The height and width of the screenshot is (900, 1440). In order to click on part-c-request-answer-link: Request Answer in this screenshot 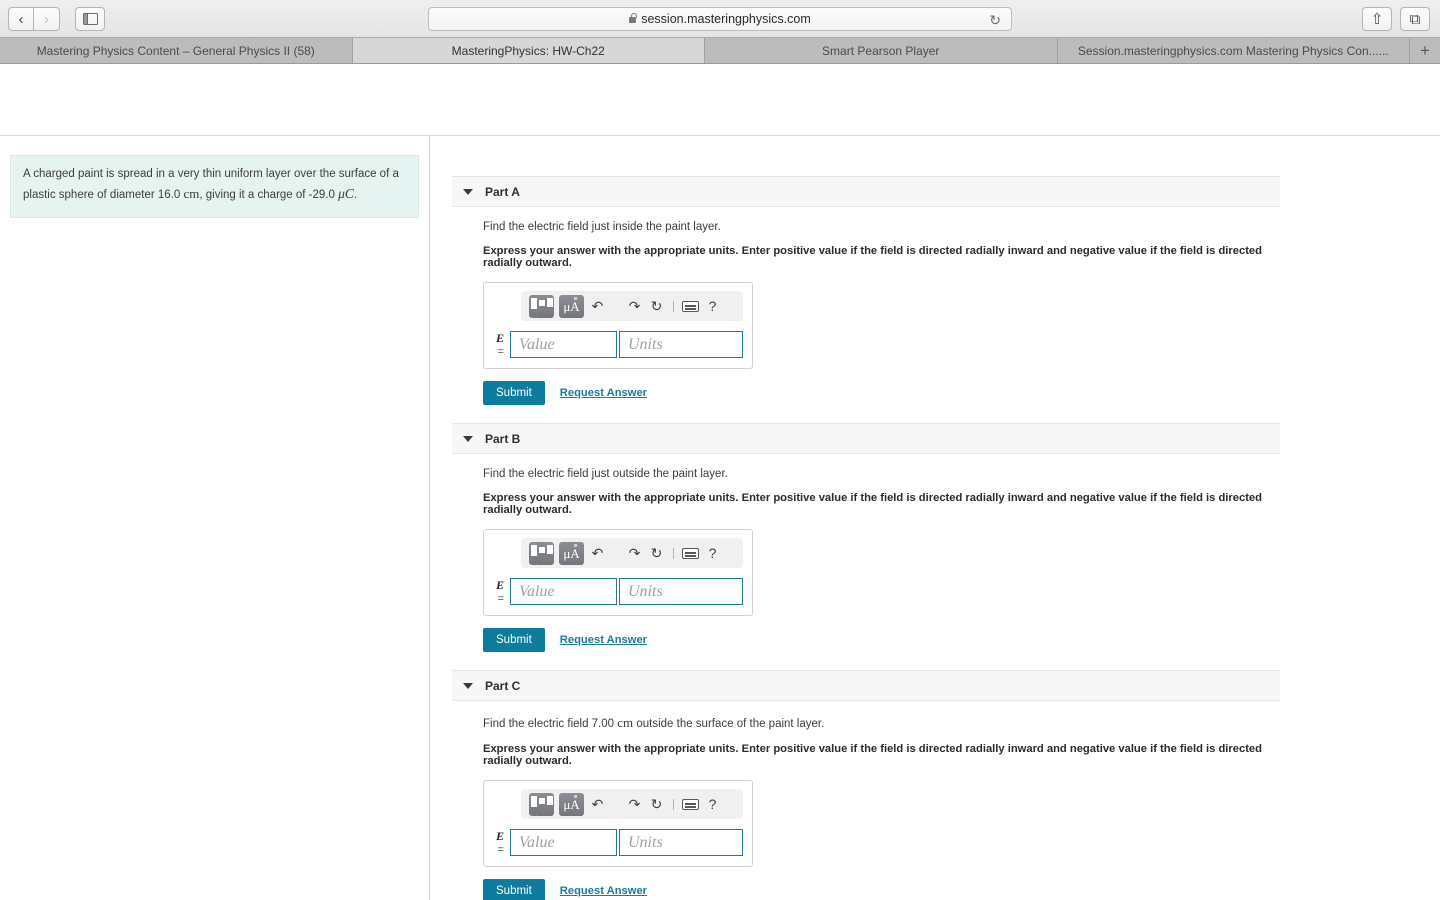, I will do `click(603, 891)`.